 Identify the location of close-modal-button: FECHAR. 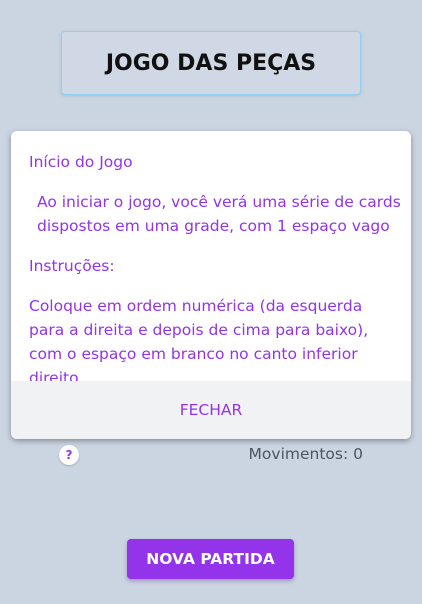
(211, 410).